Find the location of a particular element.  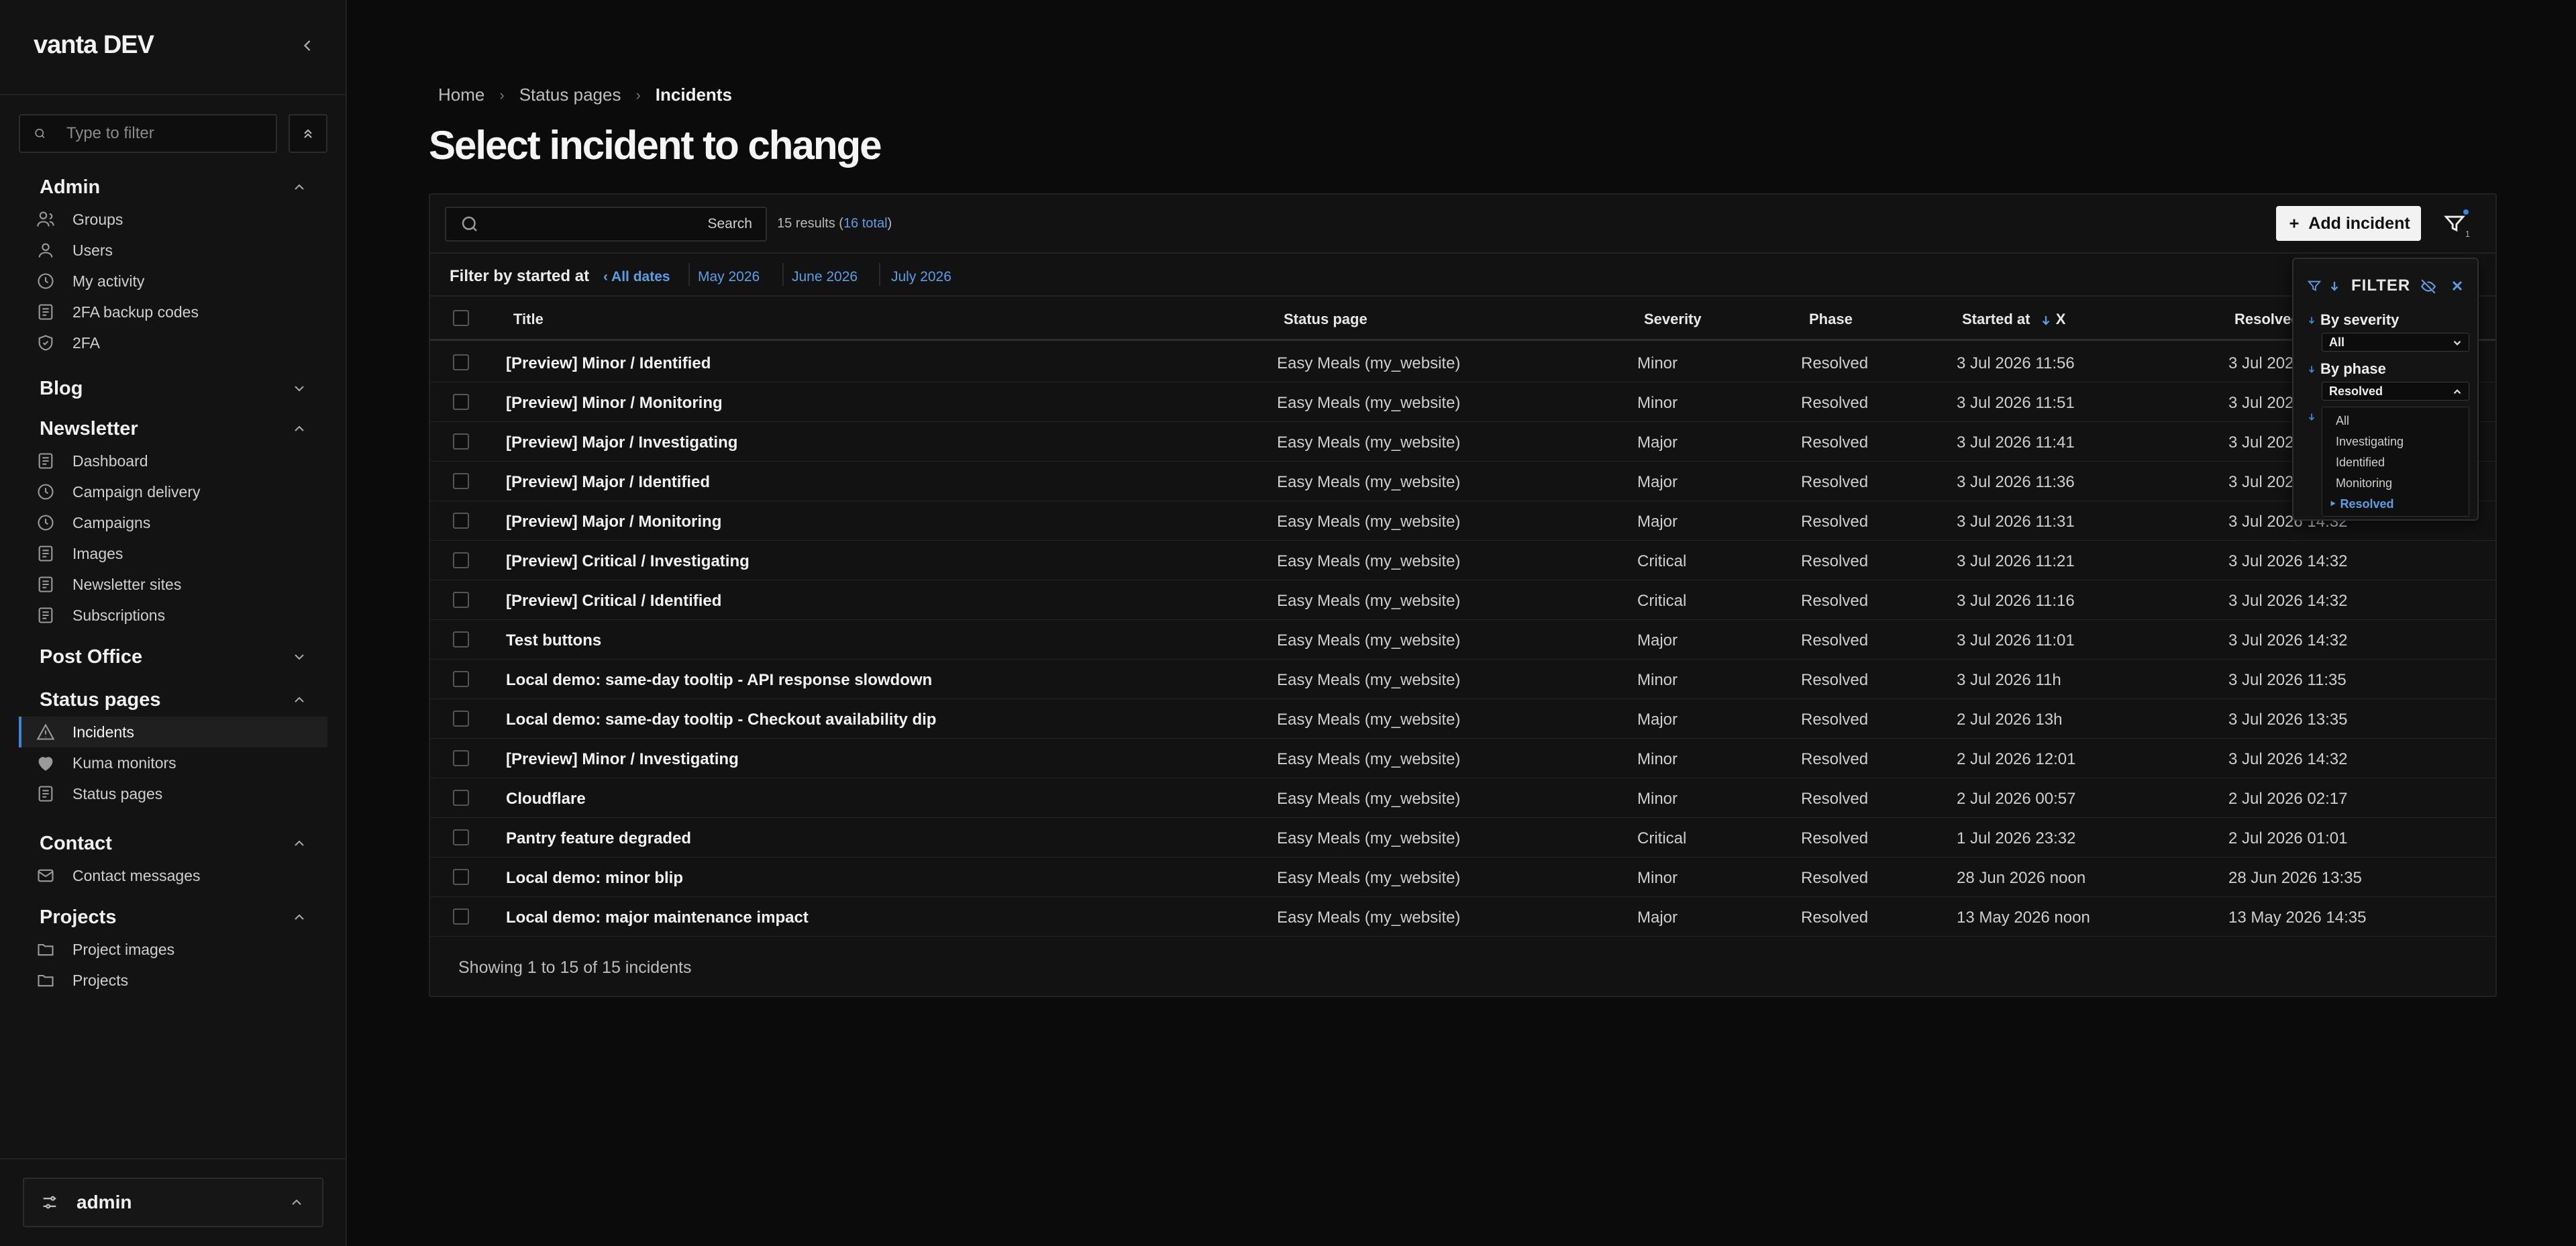

date-link-july-2026: July 2026 is located at coordinates (921, 277).